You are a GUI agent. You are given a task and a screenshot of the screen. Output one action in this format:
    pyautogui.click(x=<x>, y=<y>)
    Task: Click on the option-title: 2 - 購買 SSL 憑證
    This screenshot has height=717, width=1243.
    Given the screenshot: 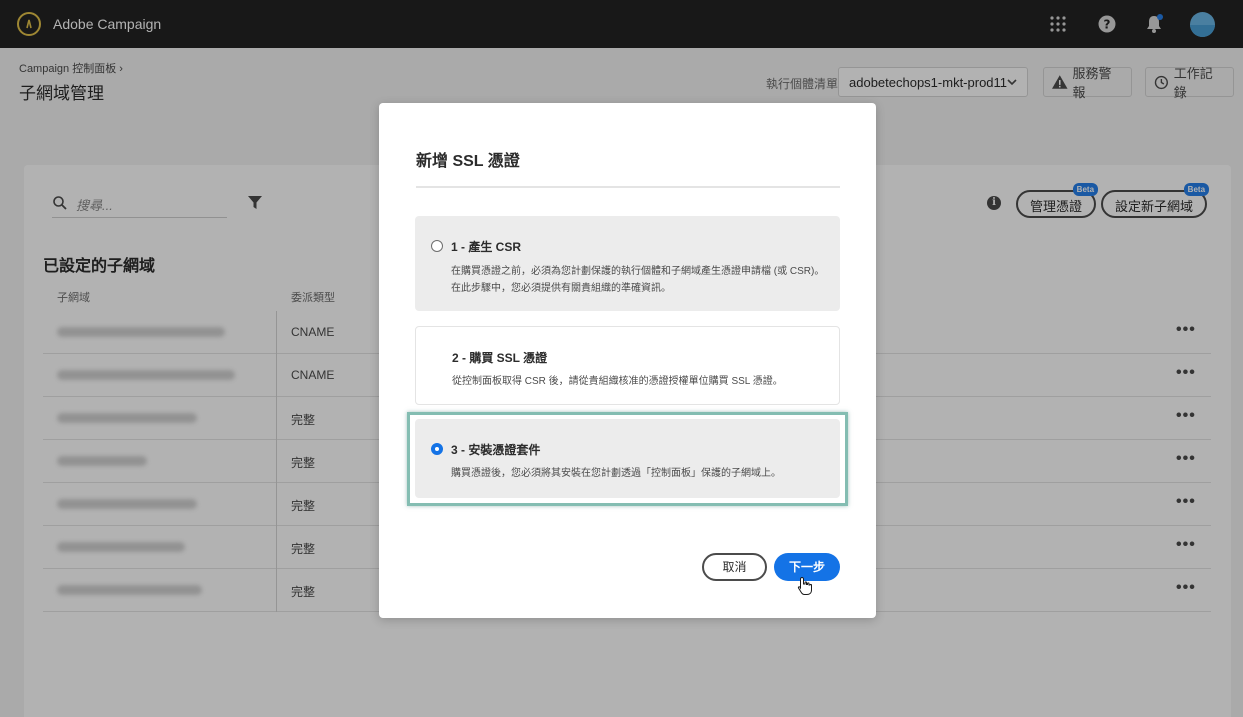 What is the action you would take?
    pyautogui.click(x=500, y=358)
    